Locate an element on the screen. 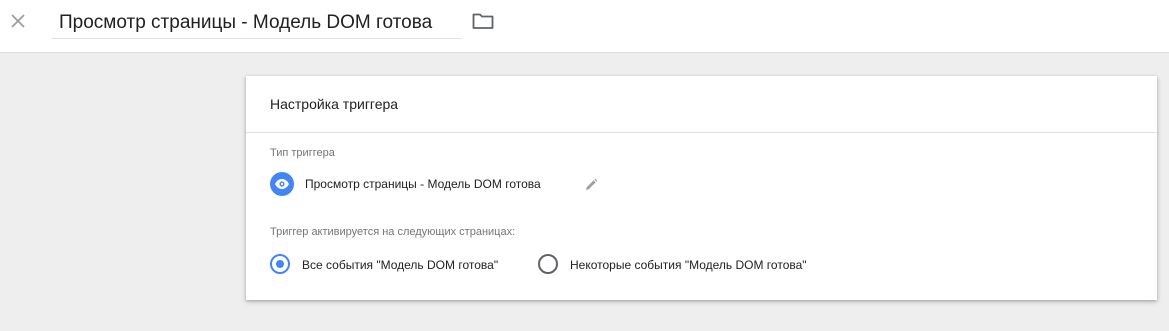  eye-icon is located at coordinates (282, 184).